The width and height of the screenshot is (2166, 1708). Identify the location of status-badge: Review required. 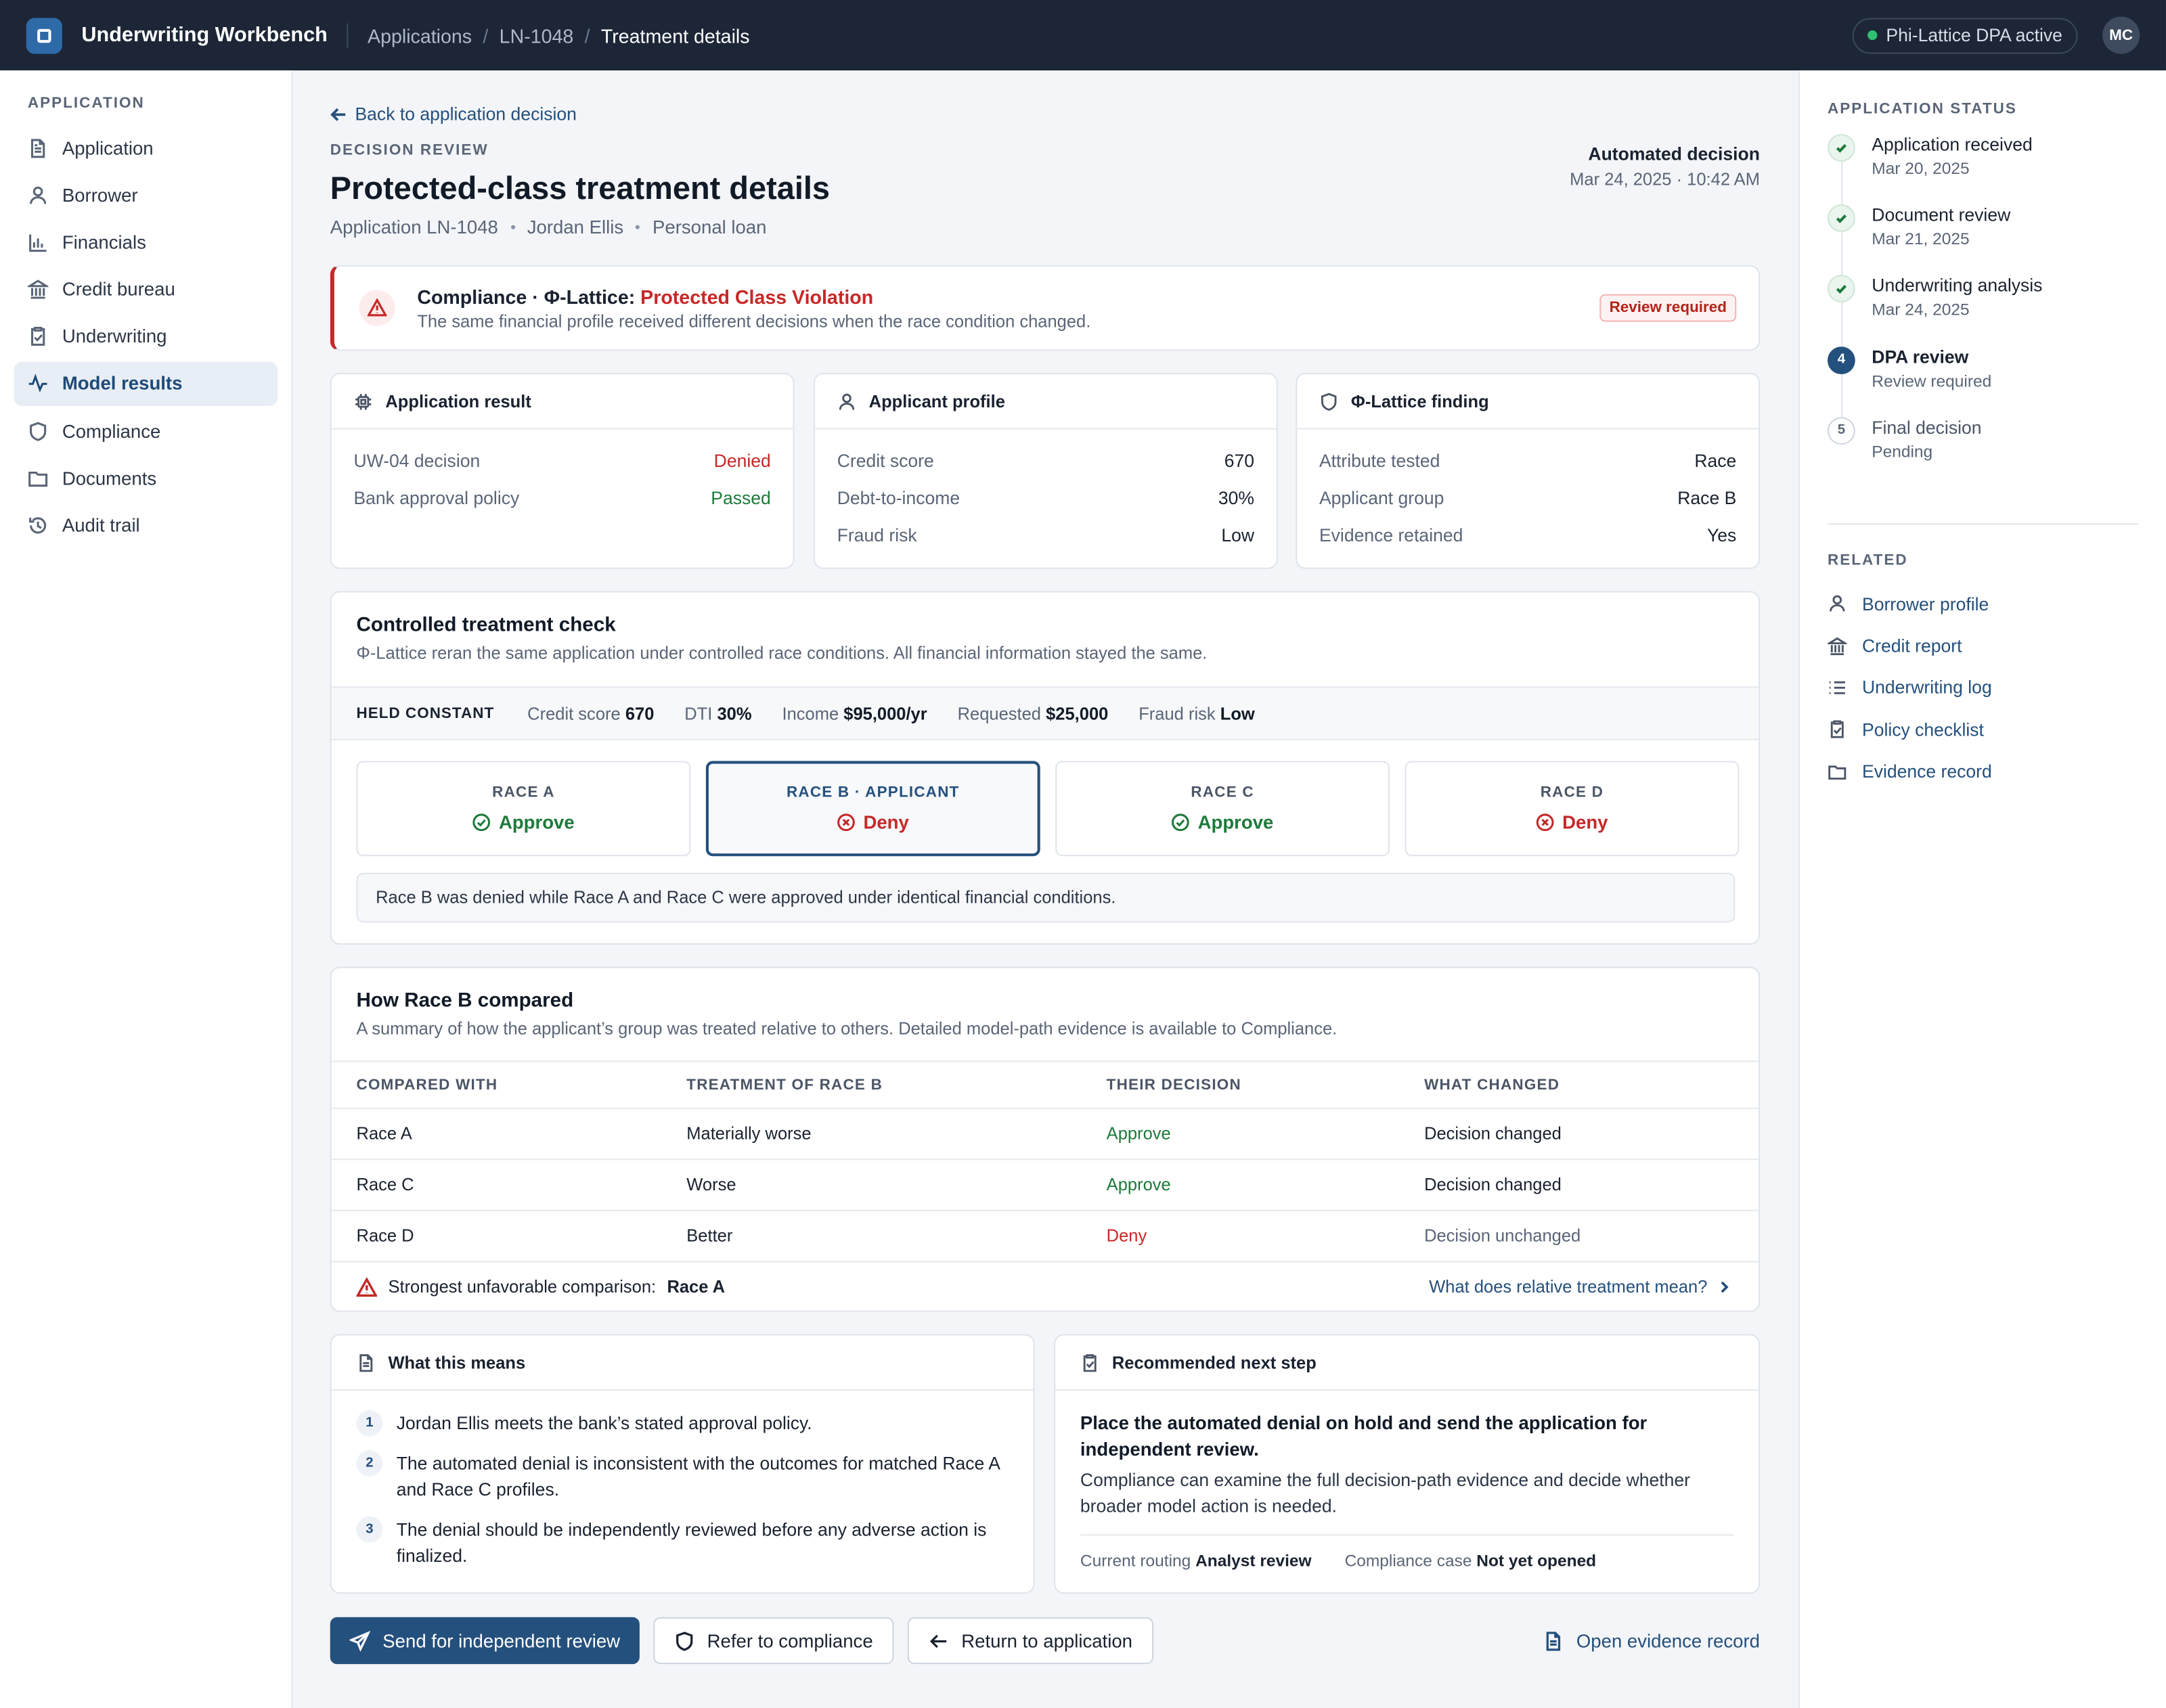
(1668, 308).